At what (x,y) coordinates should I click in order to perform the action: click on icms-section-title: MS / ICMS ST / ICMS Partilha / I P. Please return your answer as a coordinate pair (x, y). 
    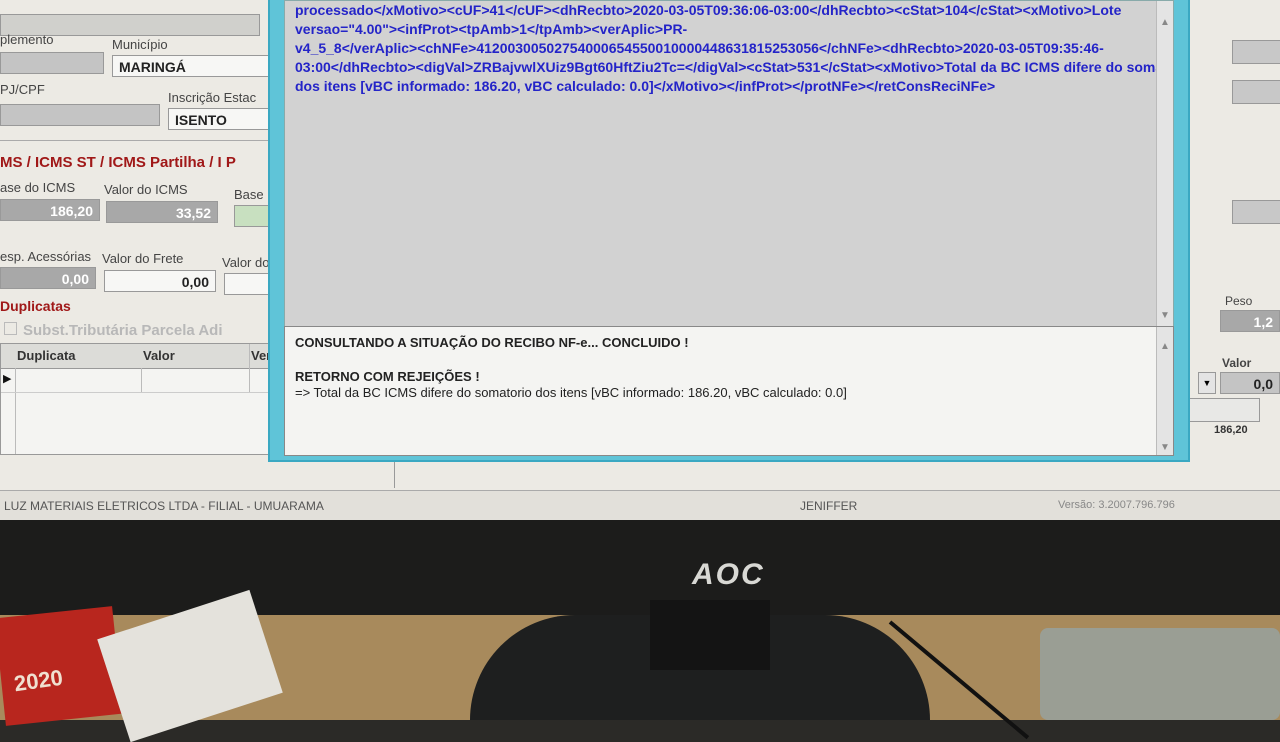
    Looking at the image, I should click on (118, 162).